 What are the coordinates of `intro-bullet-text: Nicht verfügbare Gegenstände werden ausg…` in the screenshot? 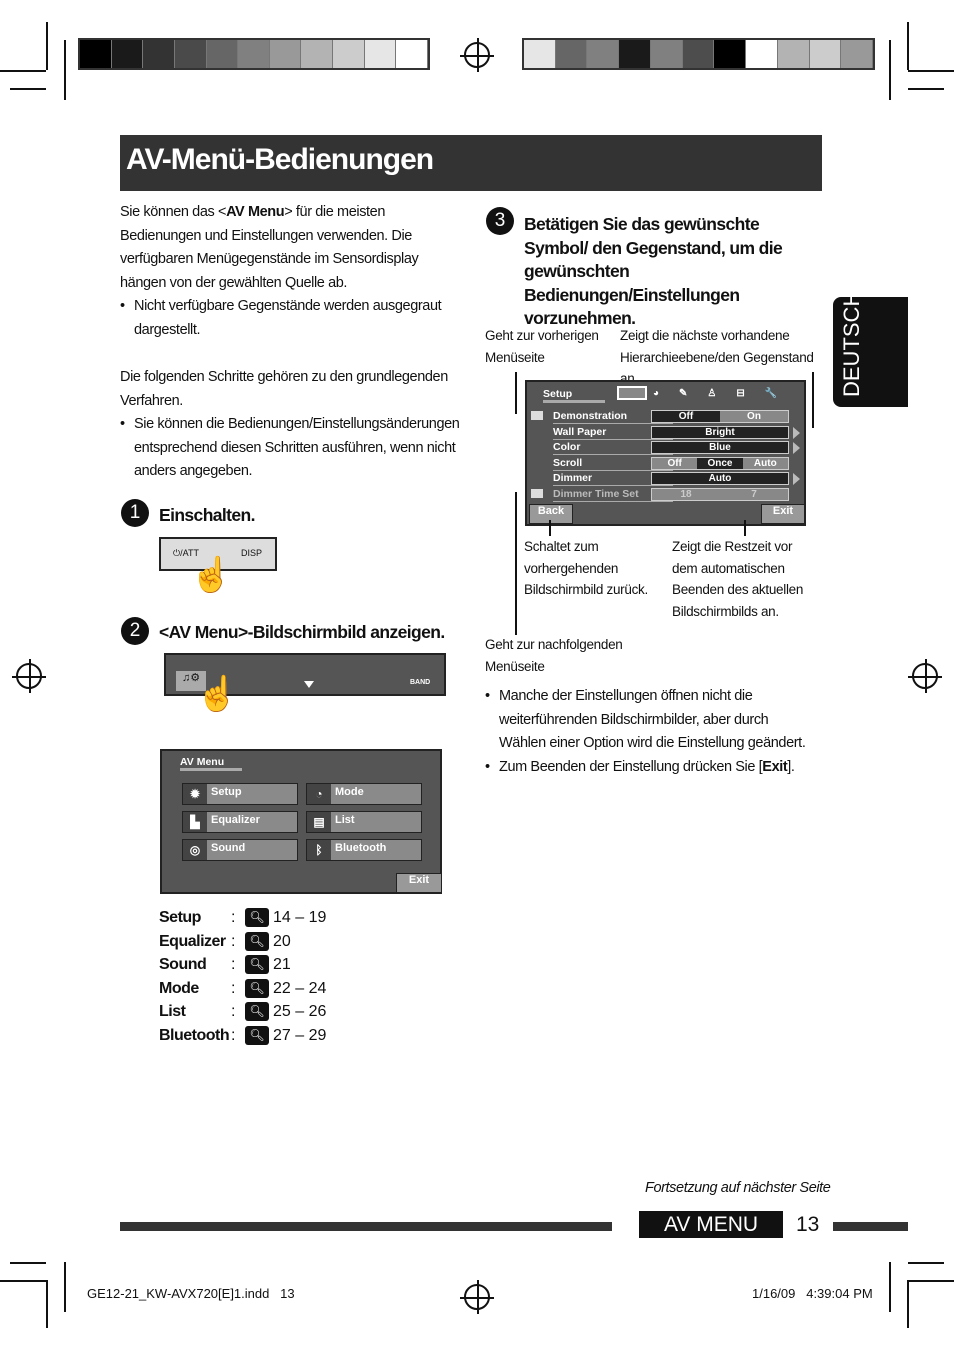 It's located at (288, 318).